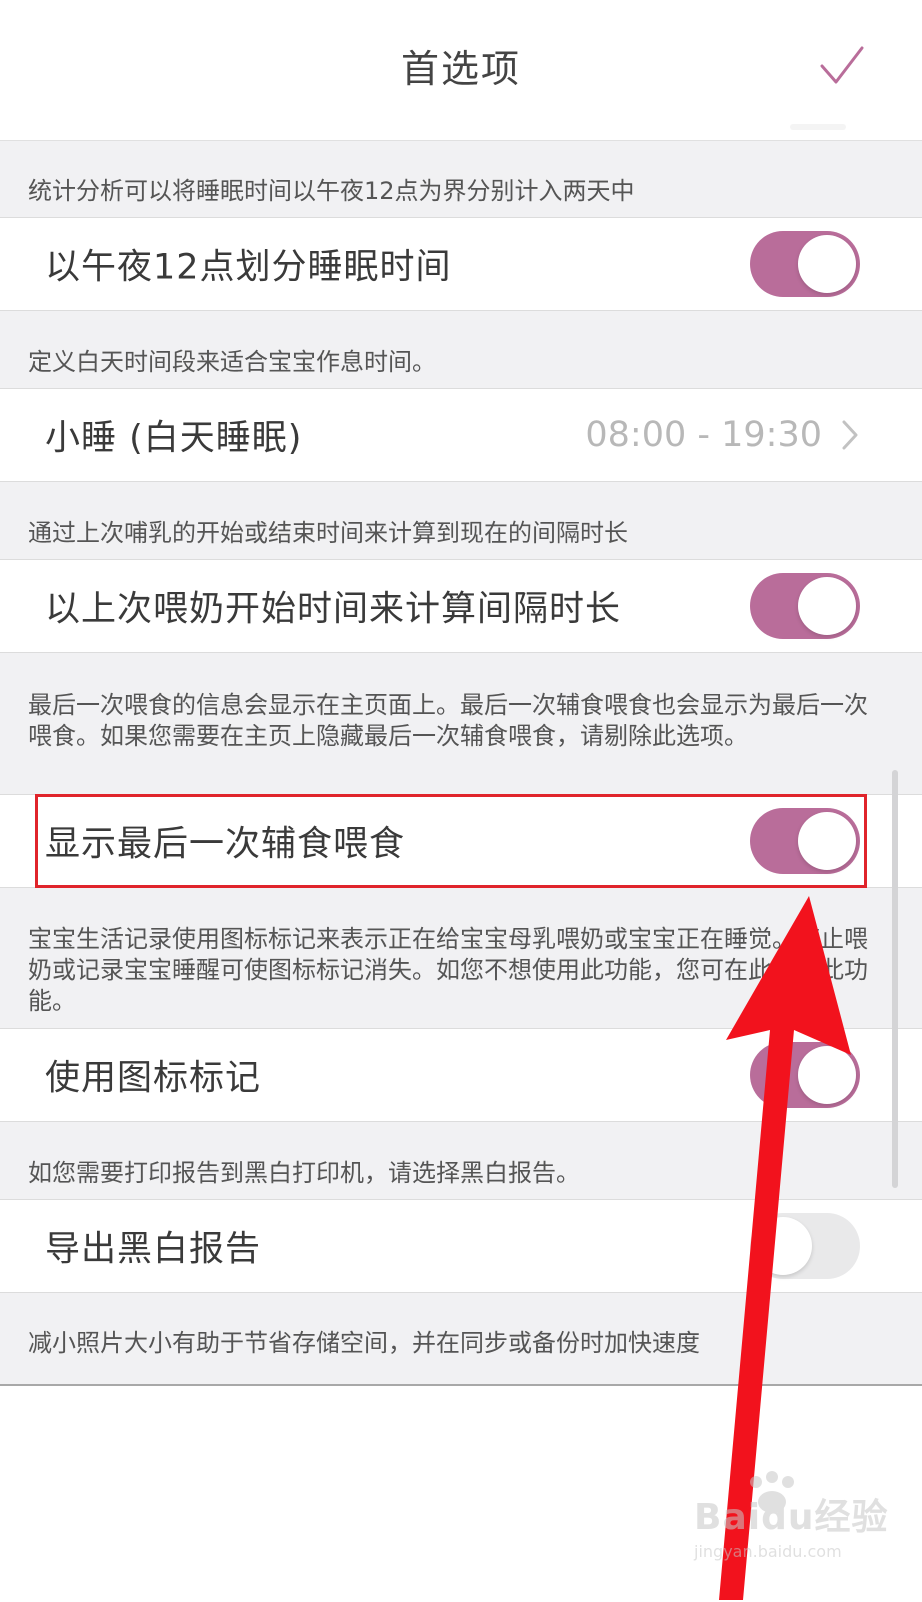 The image size is (922, 1602). Describe the element at coordinates (153, 1078) in the screenshot. I see `row-label: 使用图标标记` at that location.